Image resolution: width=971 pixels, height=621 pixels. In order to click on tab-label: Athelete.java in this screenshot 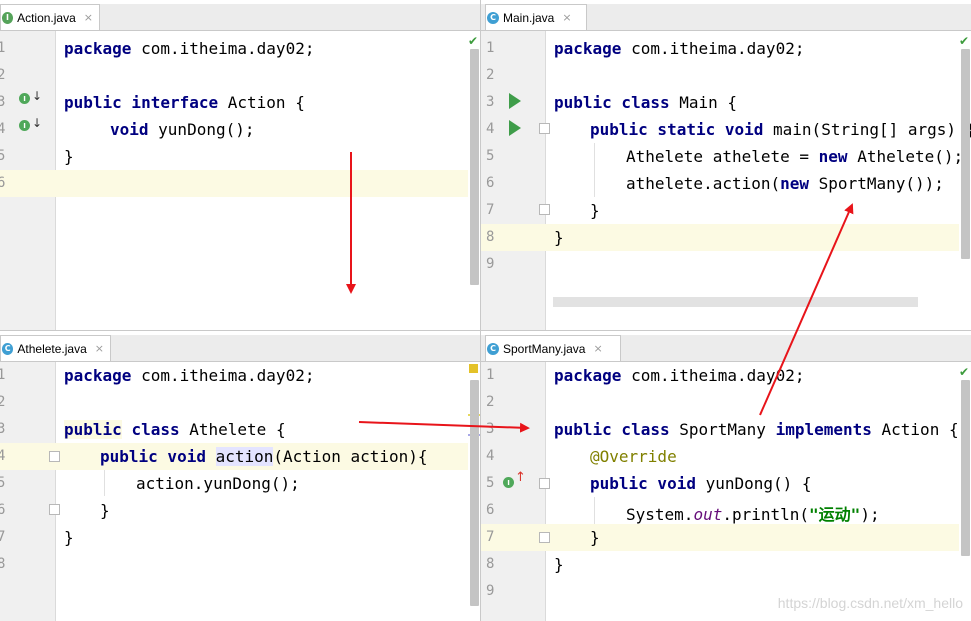, I will do `click(52, 348)`.